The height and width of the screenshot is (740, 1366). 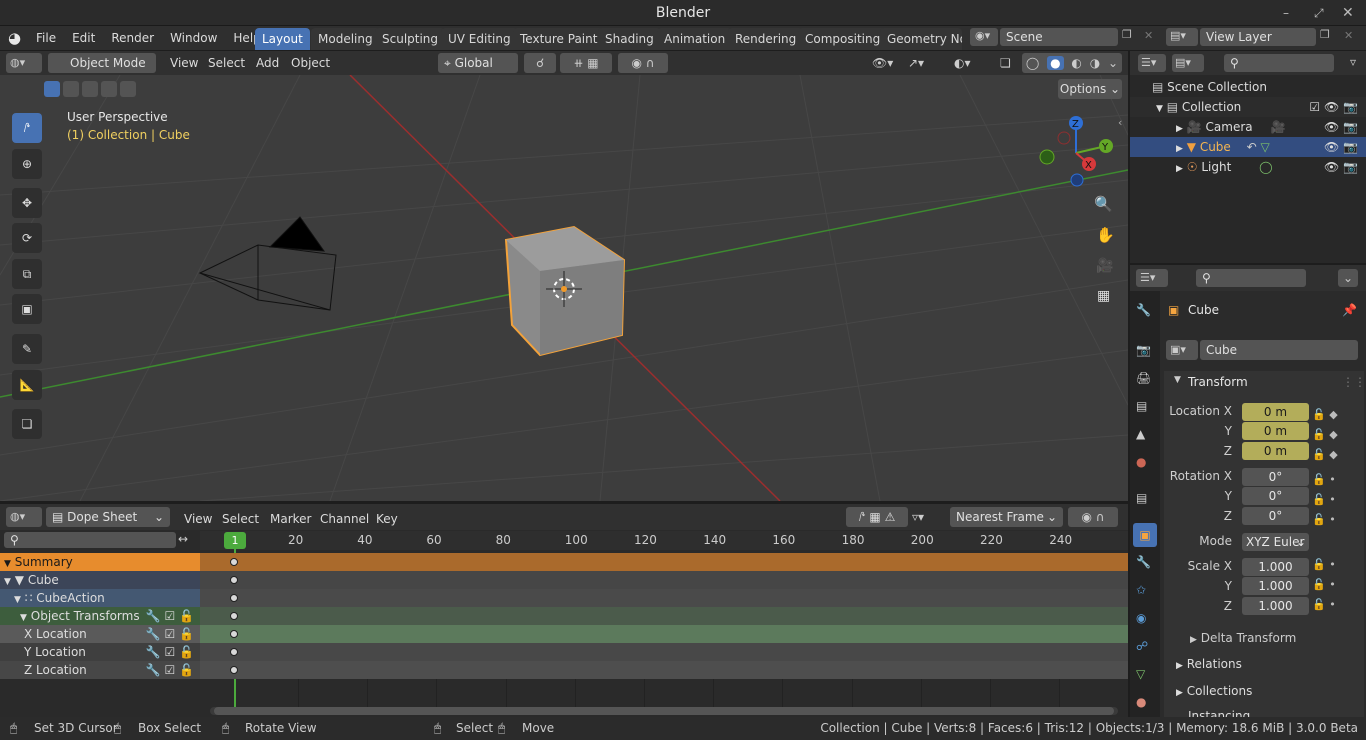 What do you see at coordinates (100, 562) in the screenshot?
I see `channel-summary: ▼ Summary` at bounding box center [100, 562].